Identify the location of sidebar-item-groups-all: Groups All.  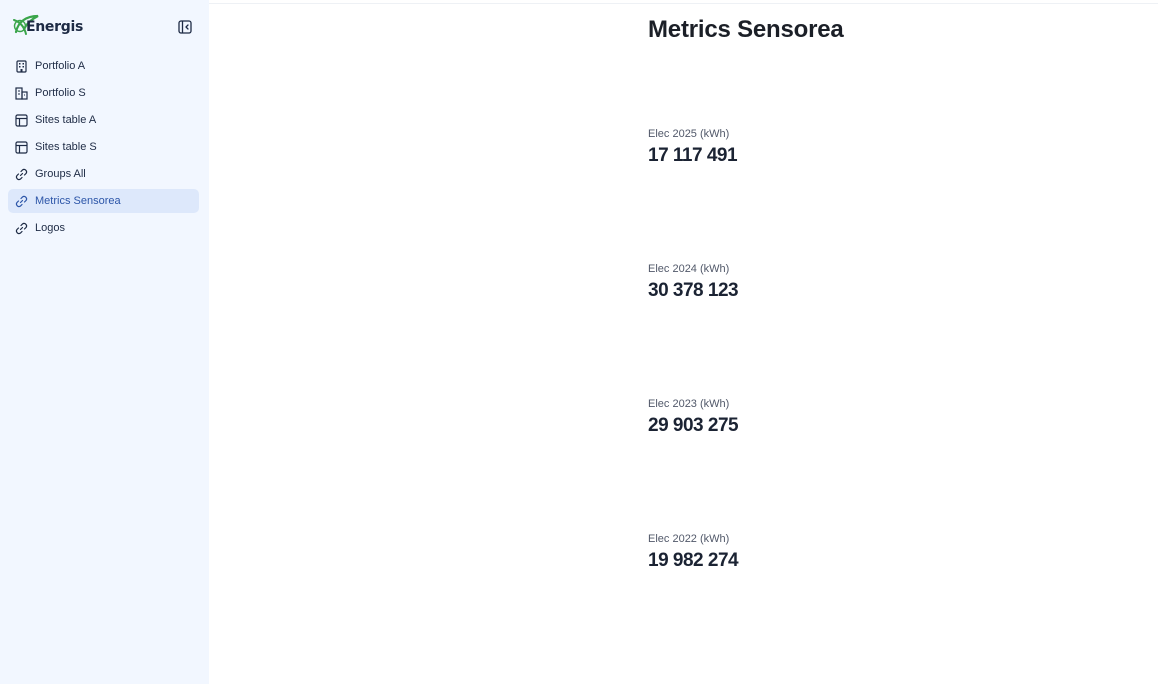
(103, 174).